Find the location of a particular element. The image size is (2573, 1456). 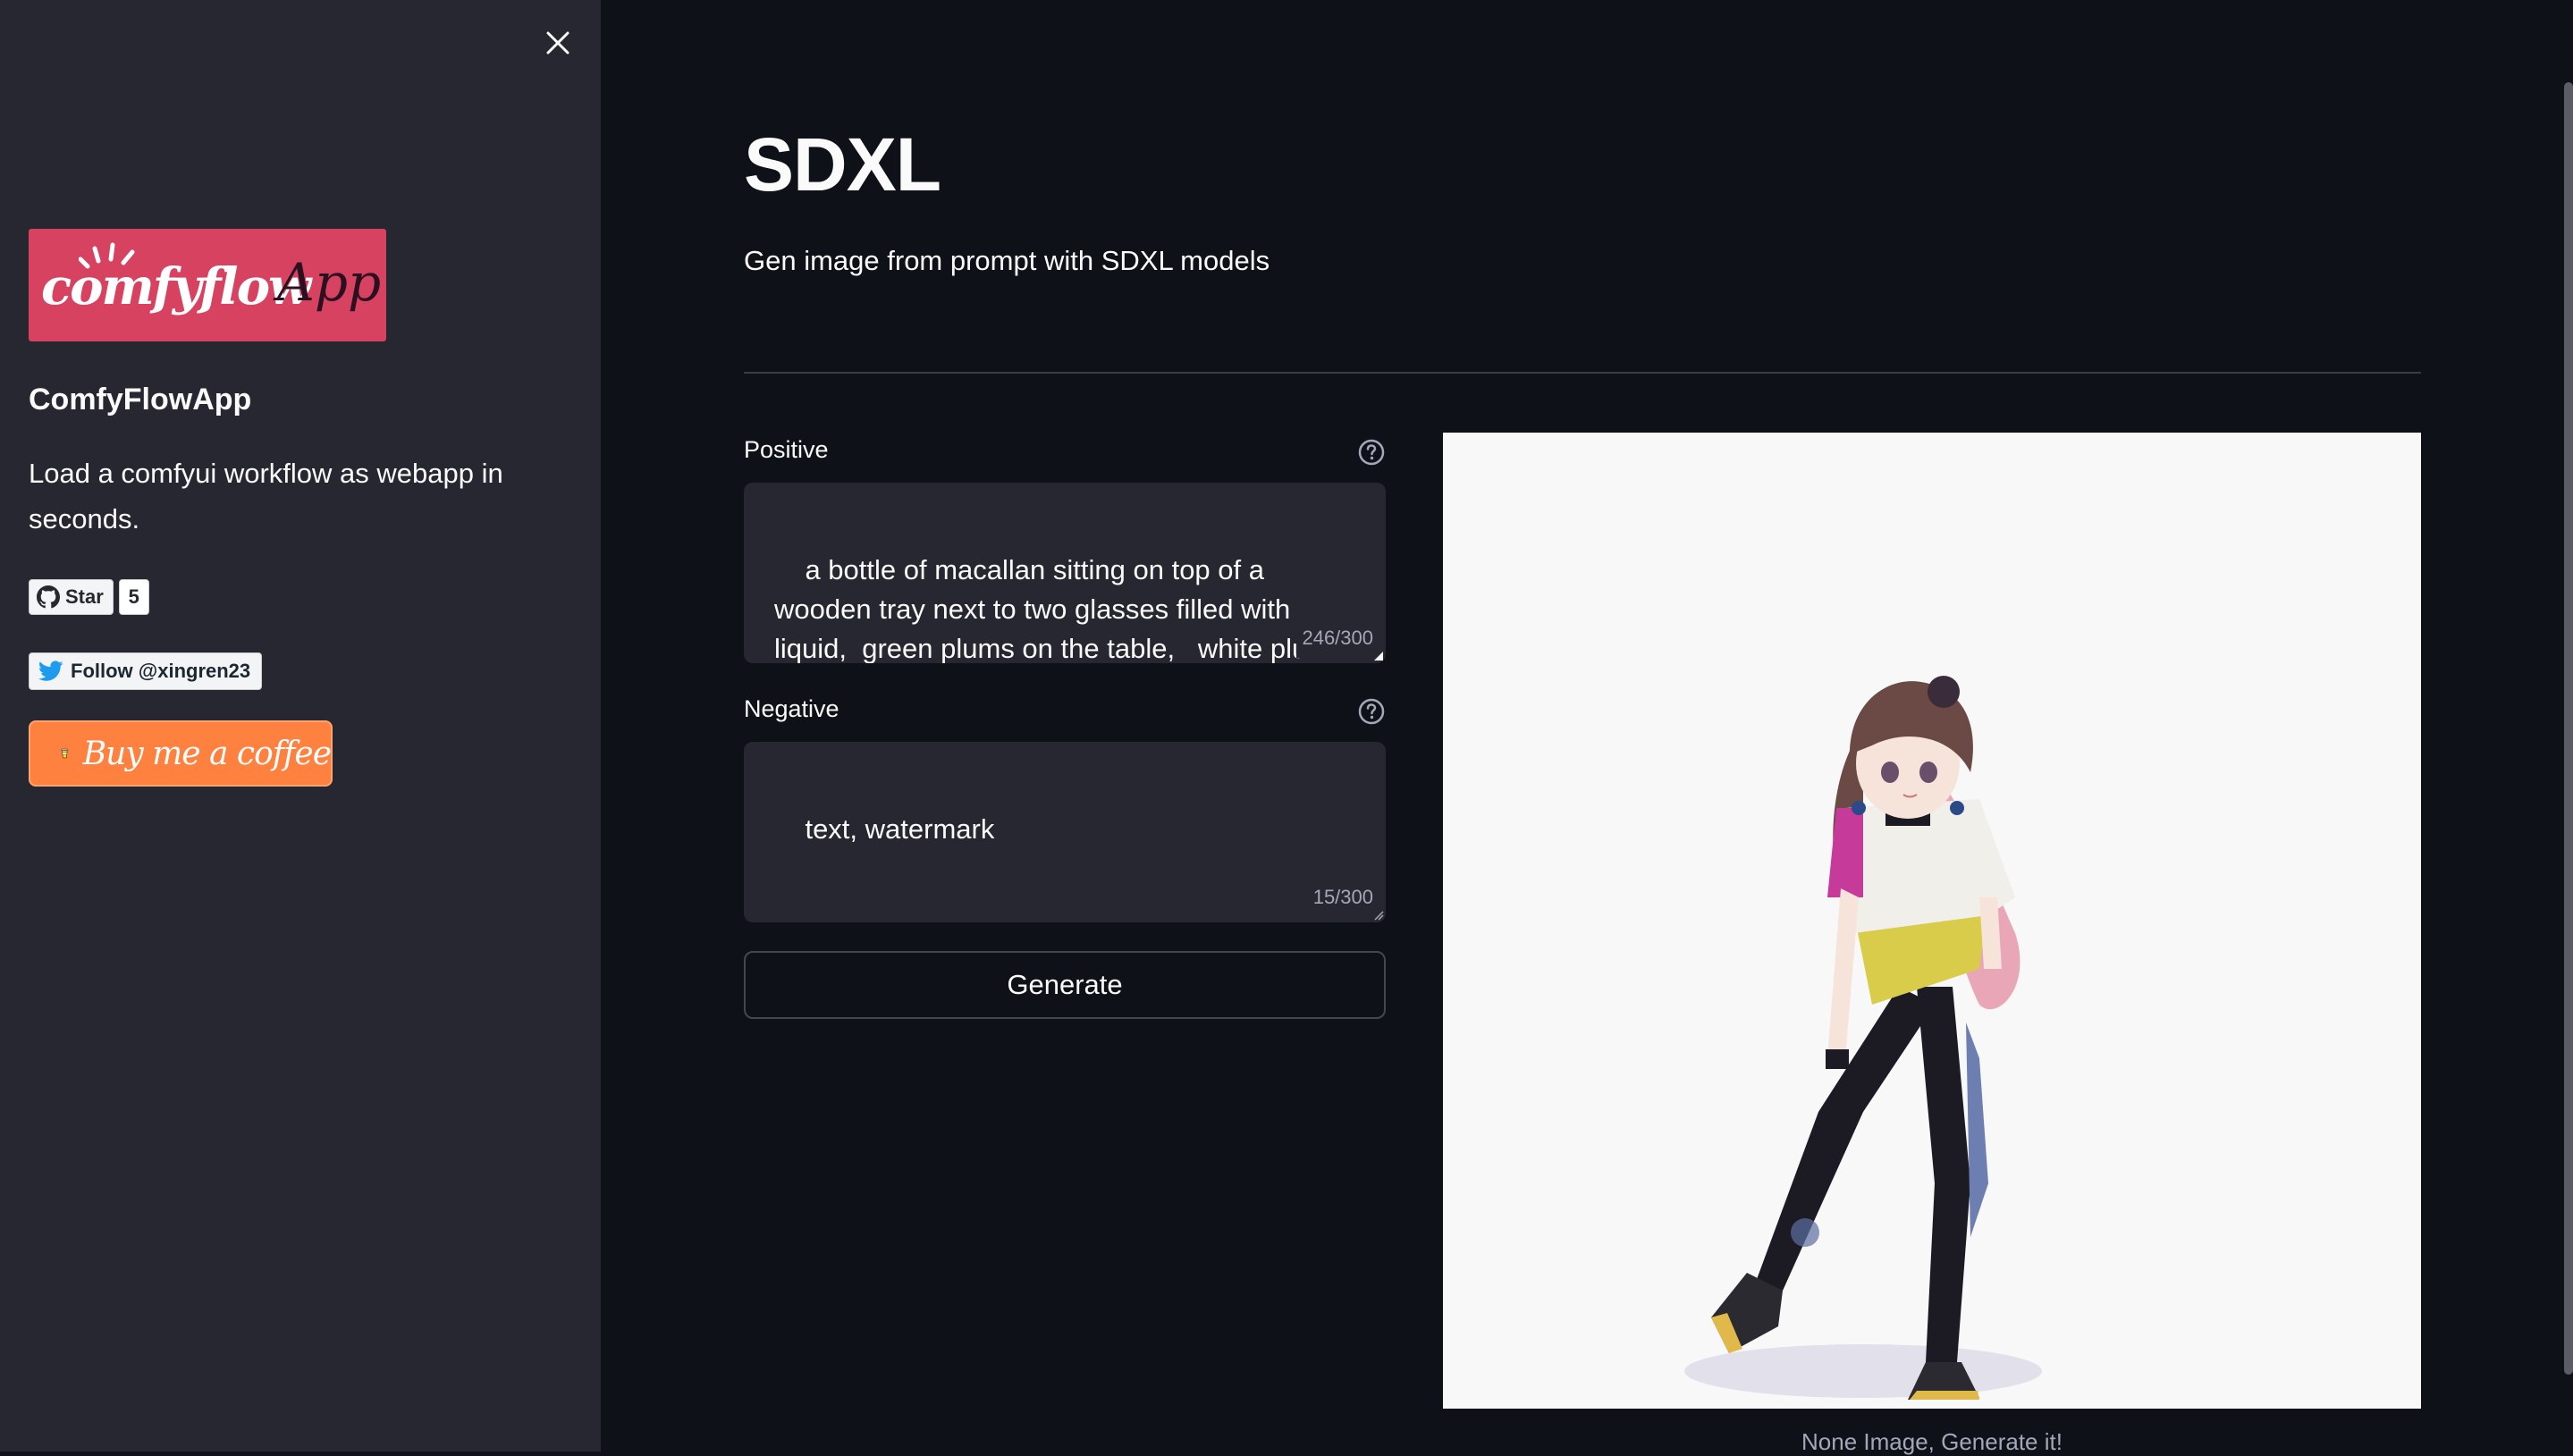

coffee-cup-icon is located at coordinates (65, 754).